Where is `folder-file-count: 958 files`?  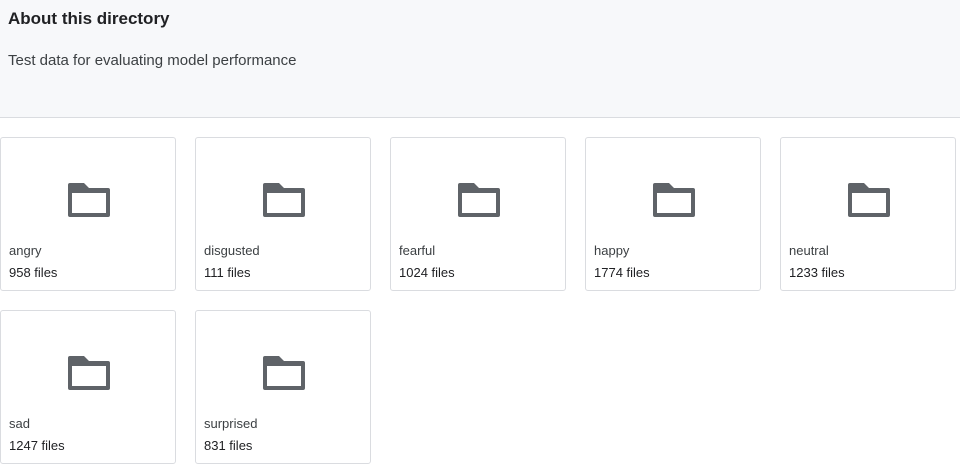
folder-file-count: 958 files is located at coordinates (33, 272).